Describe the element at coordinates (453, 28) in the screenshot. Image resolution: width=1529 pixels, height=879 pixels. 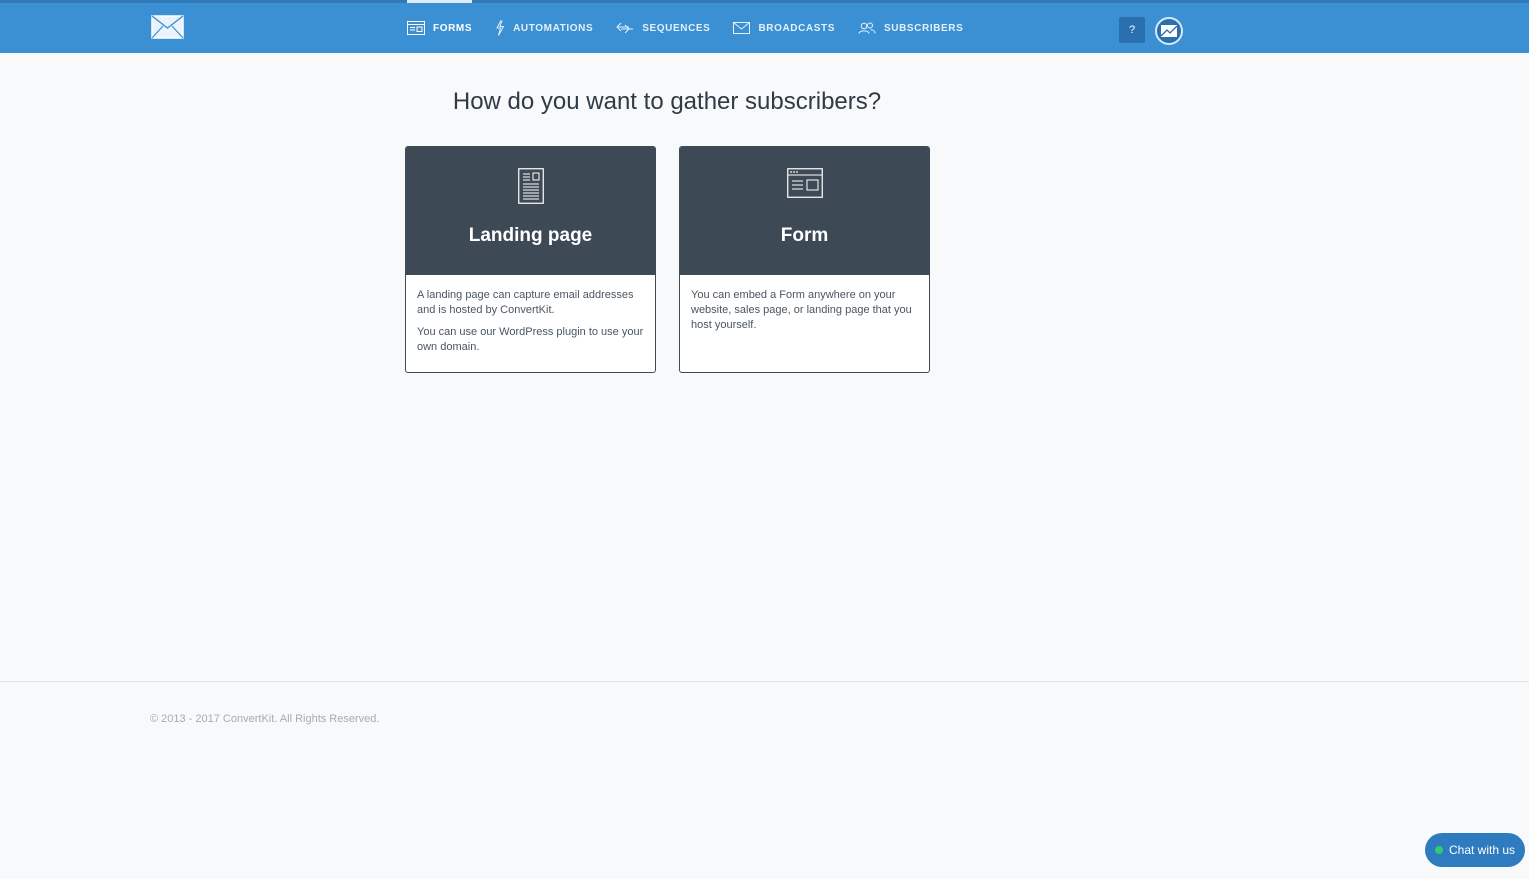
I see `nav-label: FORMS` at that location.